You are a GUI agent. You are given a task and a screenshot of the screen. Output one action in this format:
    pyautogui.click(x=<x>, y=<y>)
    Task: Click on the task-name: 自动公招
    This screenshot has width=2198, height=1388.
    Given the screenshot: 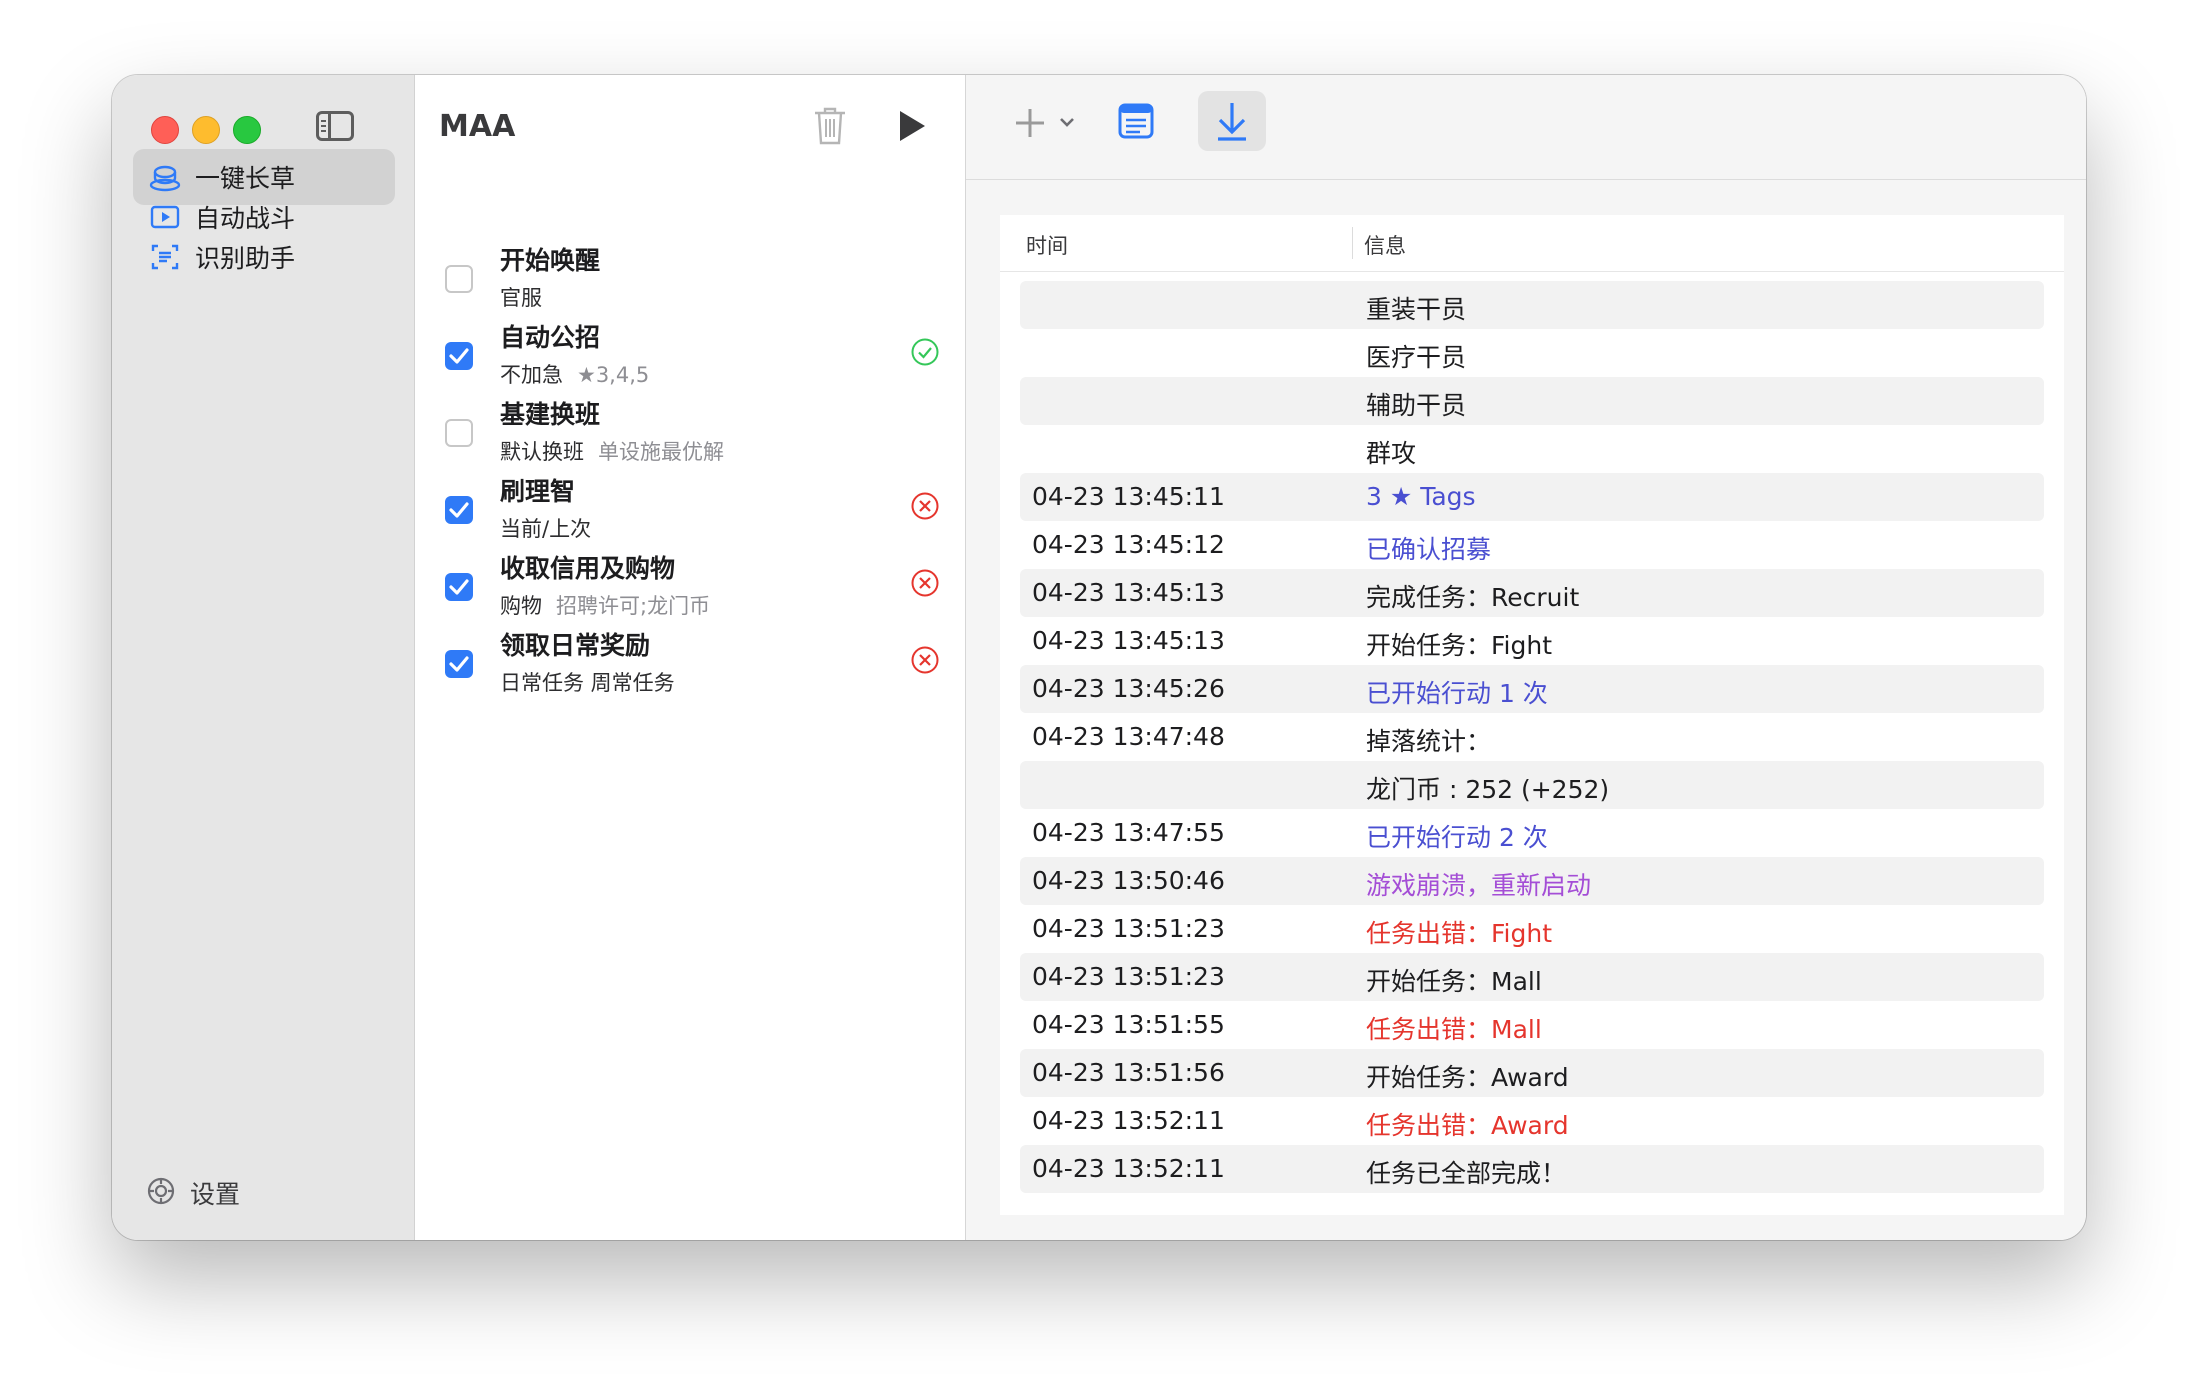 What is the action you would take?
    pyautogui.click(x=550, y=337)
    